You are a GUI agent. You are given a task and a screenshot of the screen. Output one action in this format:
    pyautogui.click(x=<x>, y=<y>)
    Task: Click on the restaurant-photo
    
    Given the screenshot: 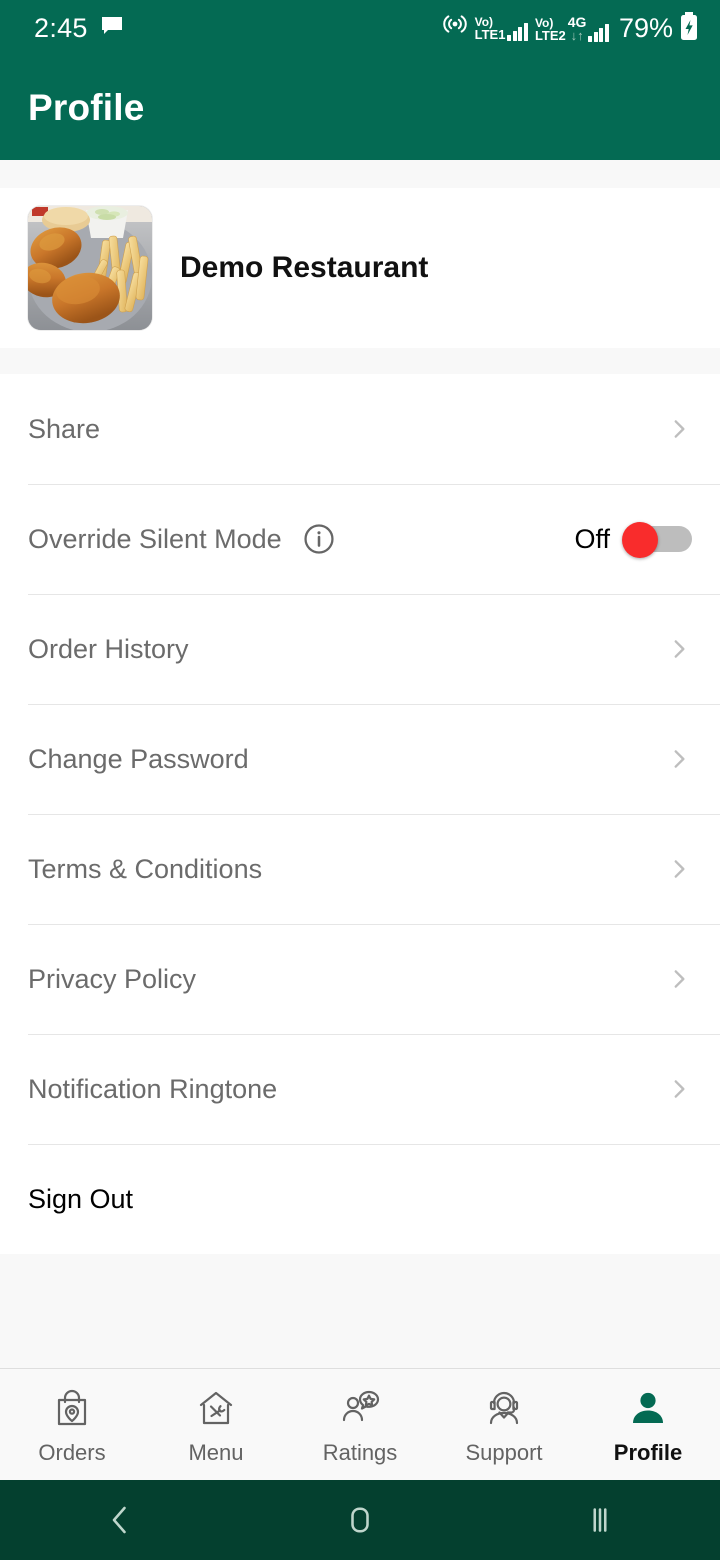 What is the action you would take?
    pyautogui.click(x=90, y=268)
    